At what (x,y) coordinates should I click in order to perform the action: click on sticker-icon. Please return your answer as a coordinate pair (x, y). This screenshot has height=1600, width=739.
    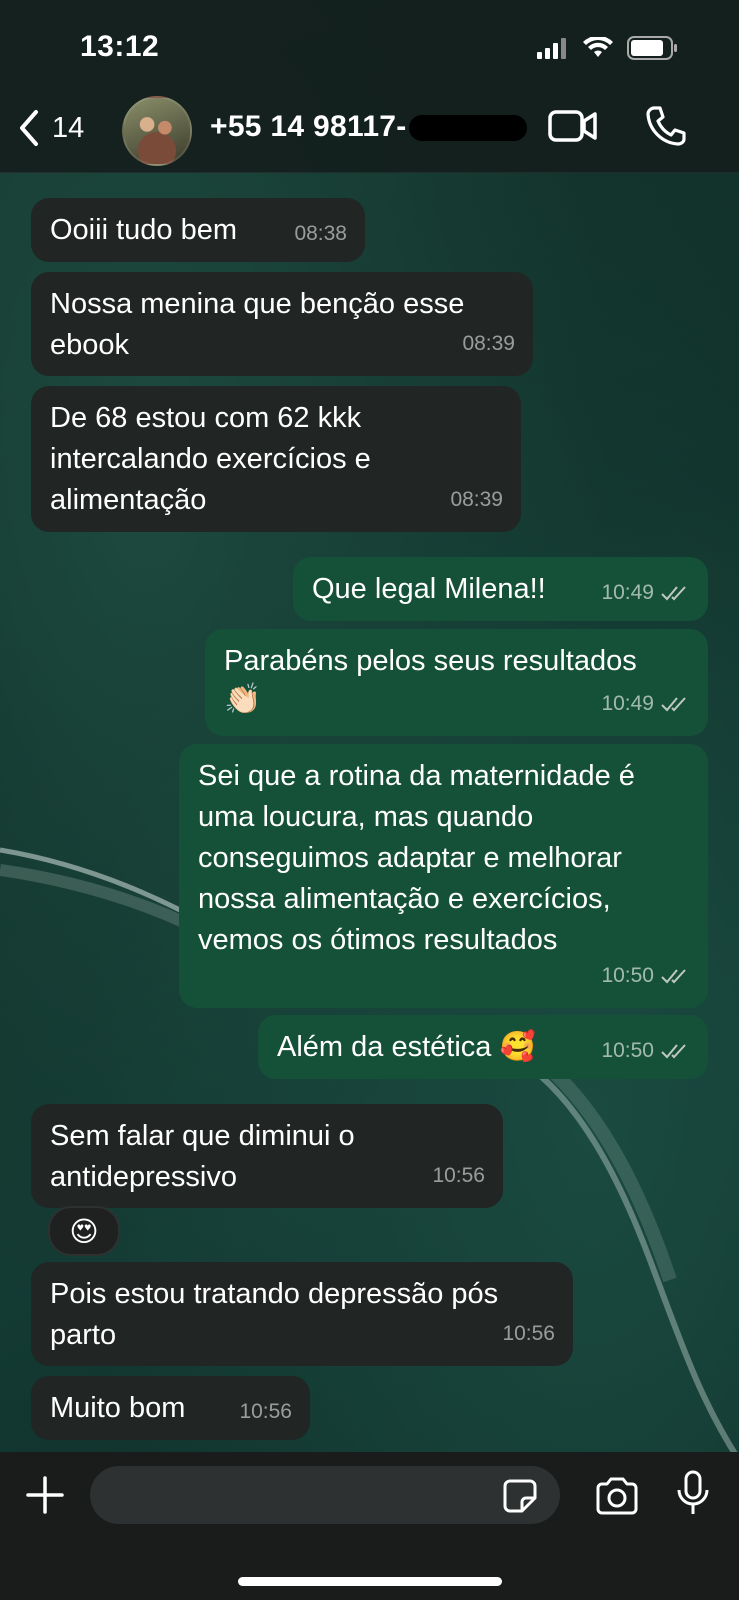
    Looking at the image, I should click on (520, 1496).